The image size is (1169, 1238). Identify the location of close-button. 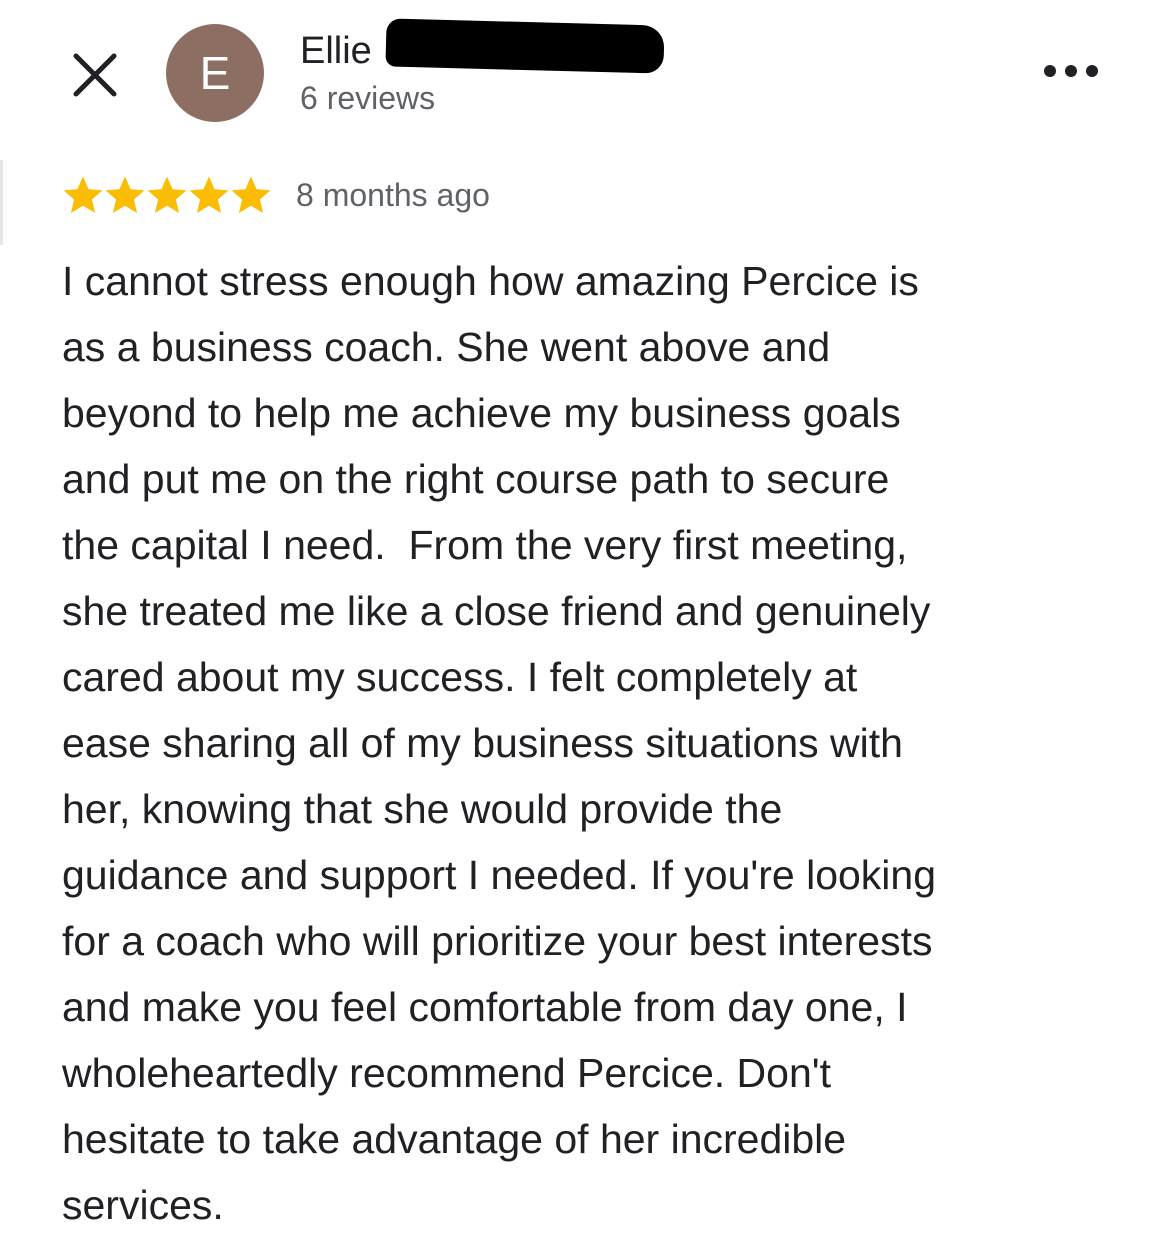
(95, 75).